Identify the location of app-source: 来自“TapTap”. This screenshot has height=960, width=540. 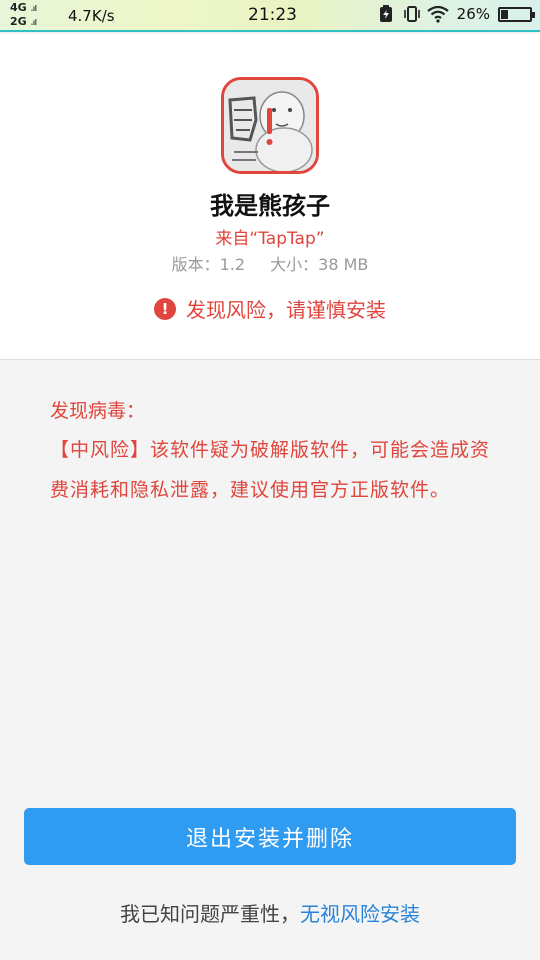
(270, 239).